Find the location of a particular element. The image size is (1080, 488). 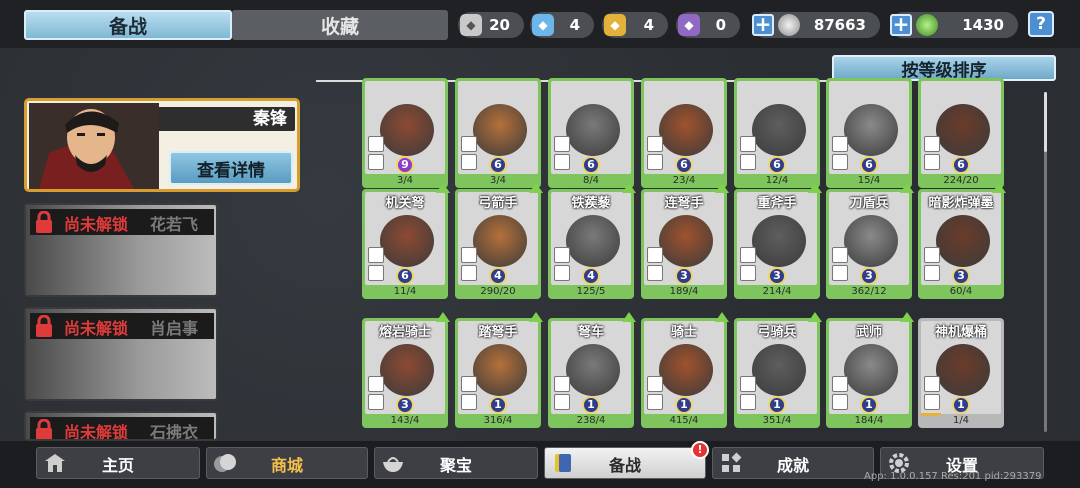

unit-name: 弩车 is located at coordinates (590, 332).